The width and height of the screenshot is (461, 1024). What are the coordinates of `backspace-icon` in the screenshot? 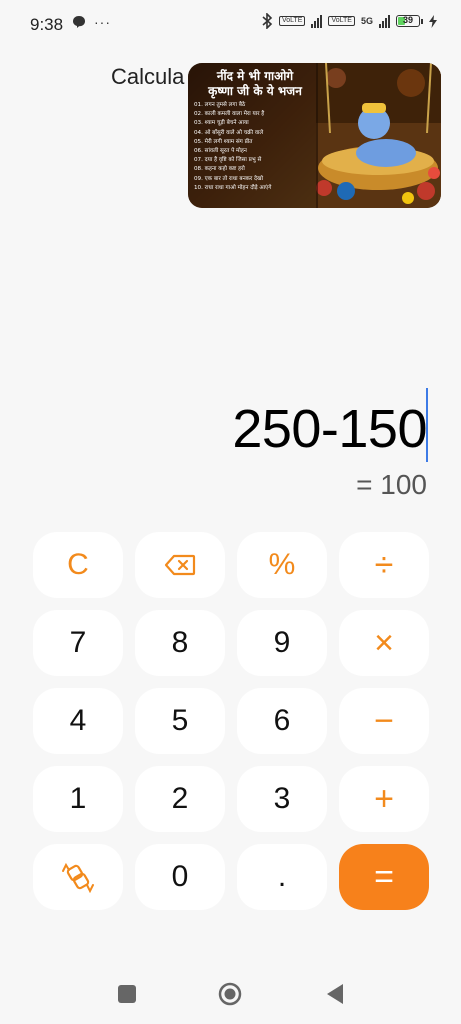 It's located at (180, 565).